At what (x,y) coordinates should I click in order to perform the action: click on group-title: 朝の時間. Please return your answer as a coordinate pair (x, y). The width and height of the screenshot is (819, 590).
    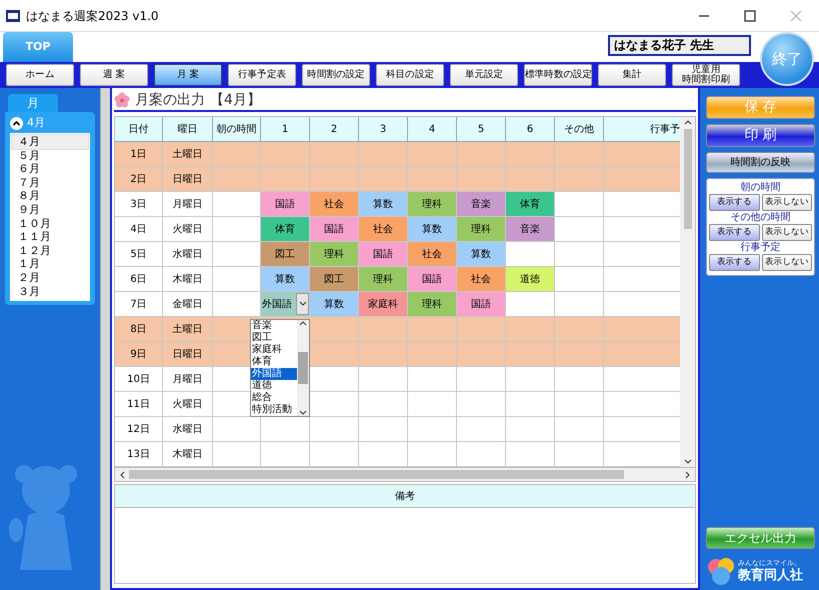
    Looking at the image, I should click on (761, 187).